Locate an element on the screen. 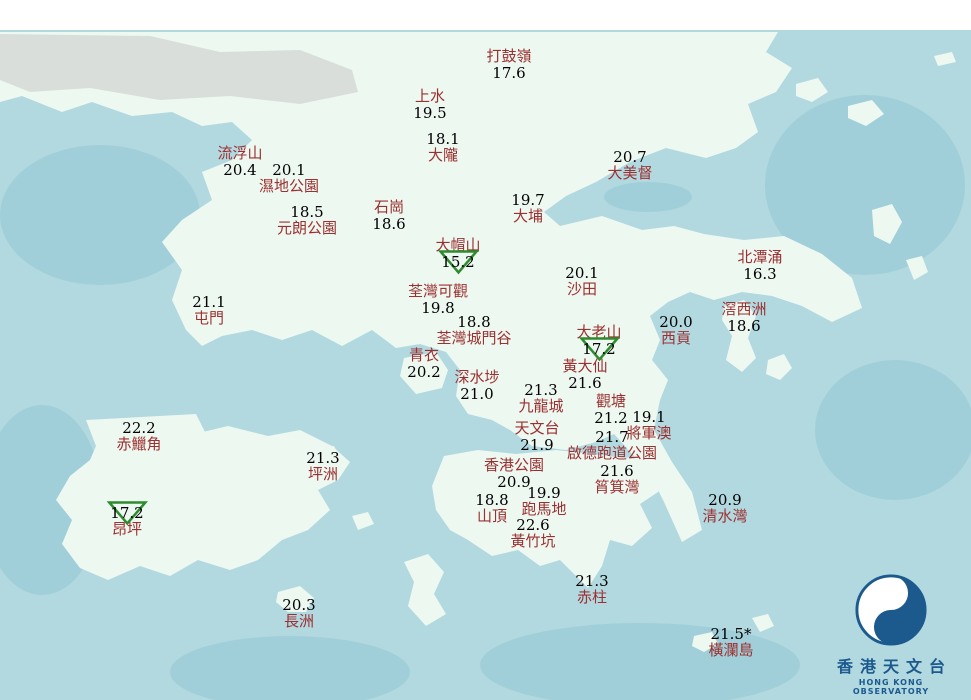  station-name-label: 石崗 is located at coordinates (388, 207).